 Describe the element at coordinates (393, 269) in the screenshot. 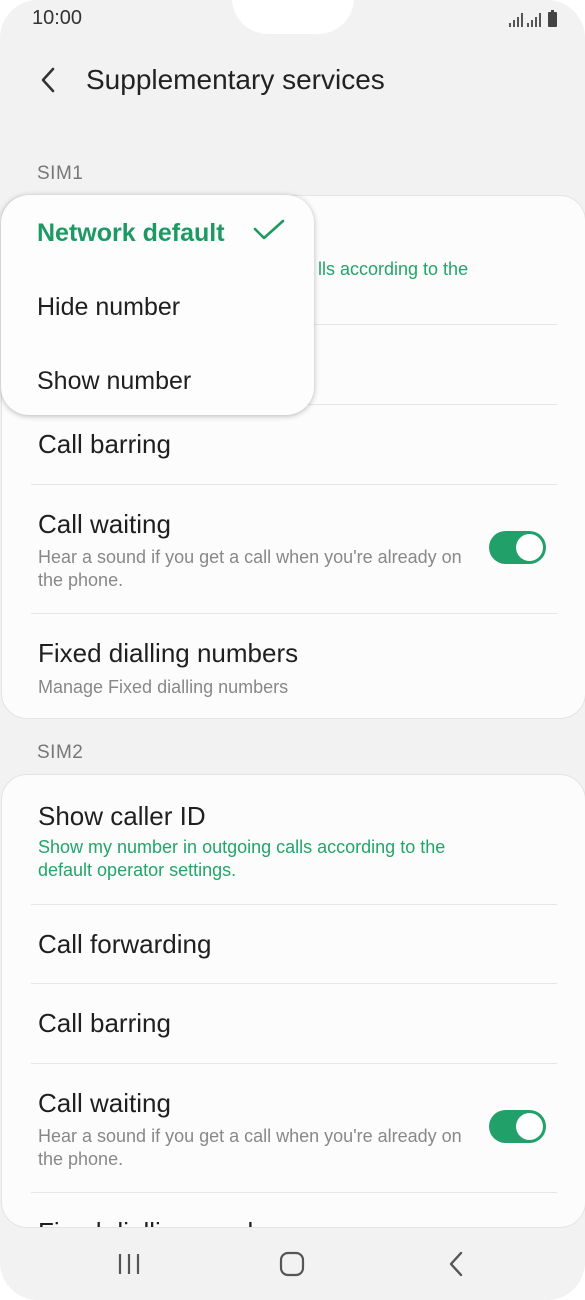

I see `sim1-caller-id-subtitle: lls according to the` at that location.